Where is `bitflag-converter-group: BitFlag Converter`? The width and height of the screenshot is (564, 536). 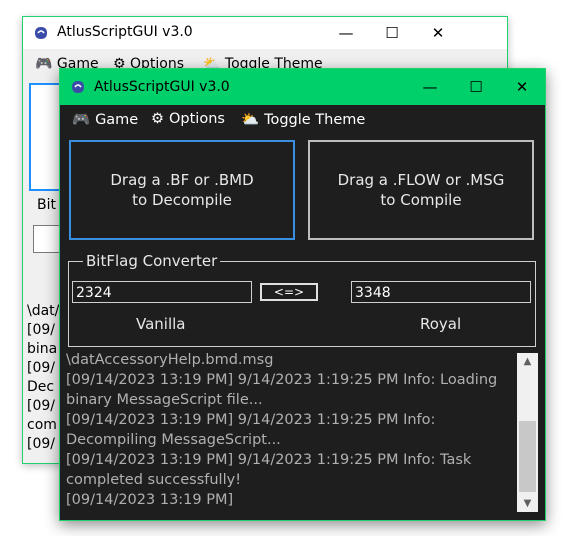 bitflag-converter-group: BitFlag Converter is located at coordinates (302, 299).